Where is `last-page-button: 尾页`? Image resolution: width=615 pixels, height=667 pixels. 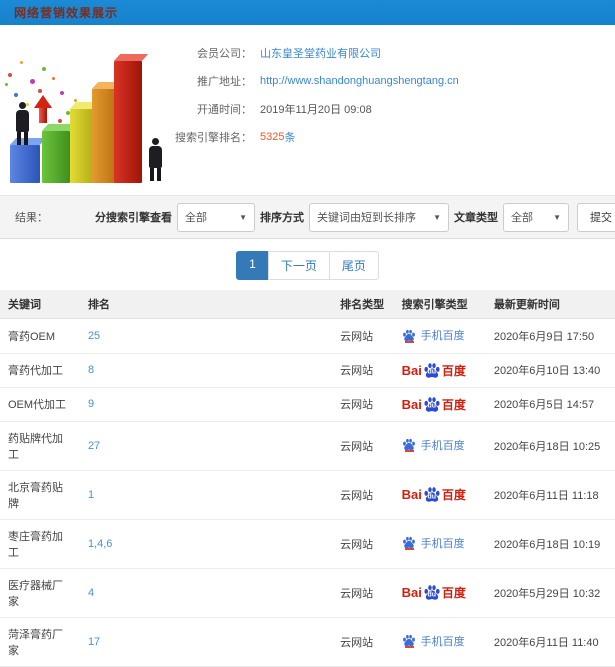
last-page-button: 尾页 is located at coordinates (353, 265).